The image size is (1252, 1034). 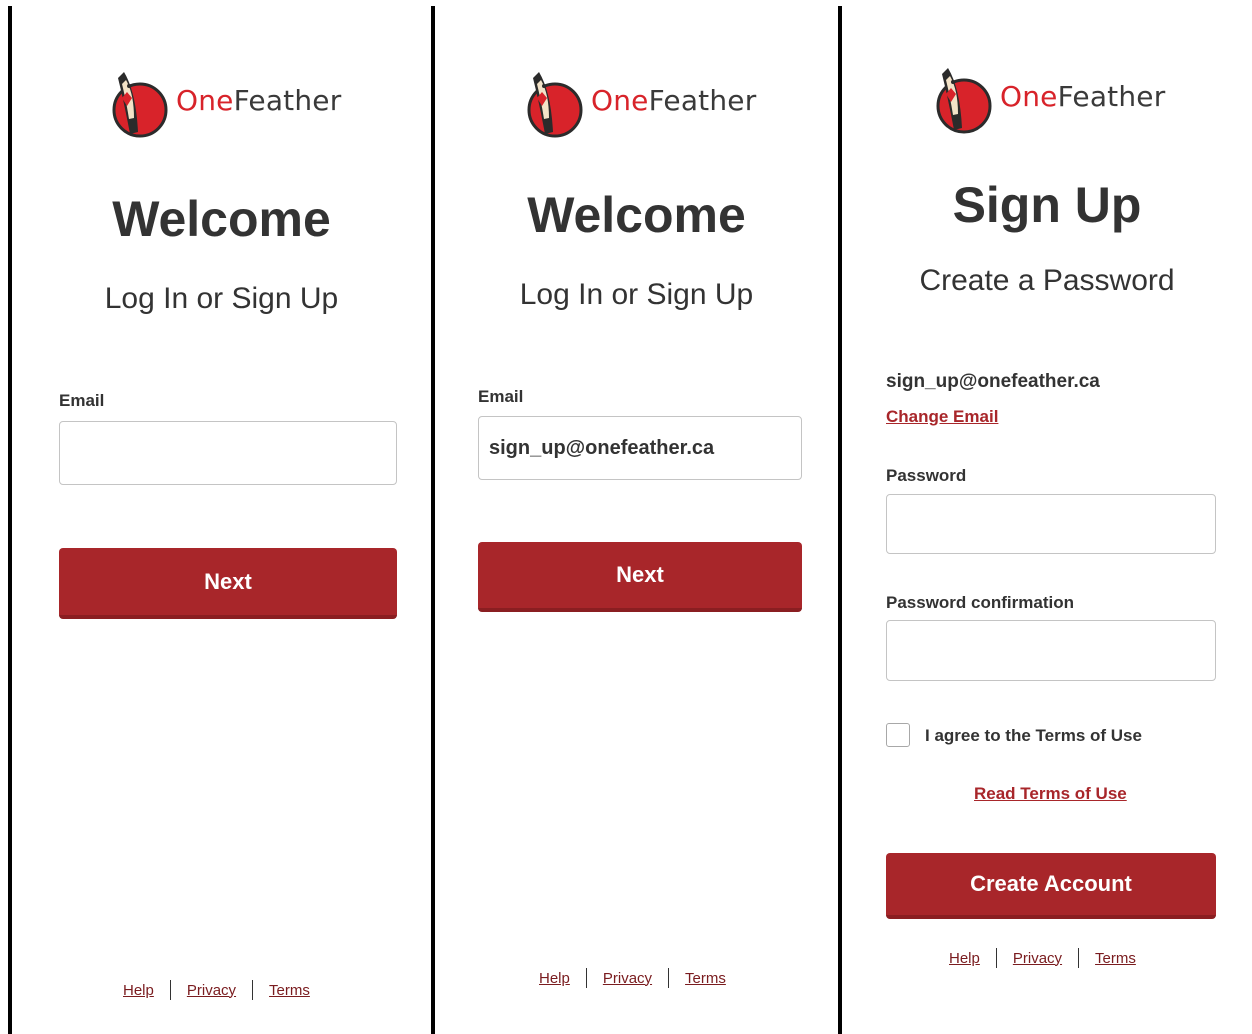 I want to click on agree-terms-label: I agree to the Terms of Use, so click(x=1033, y=735).